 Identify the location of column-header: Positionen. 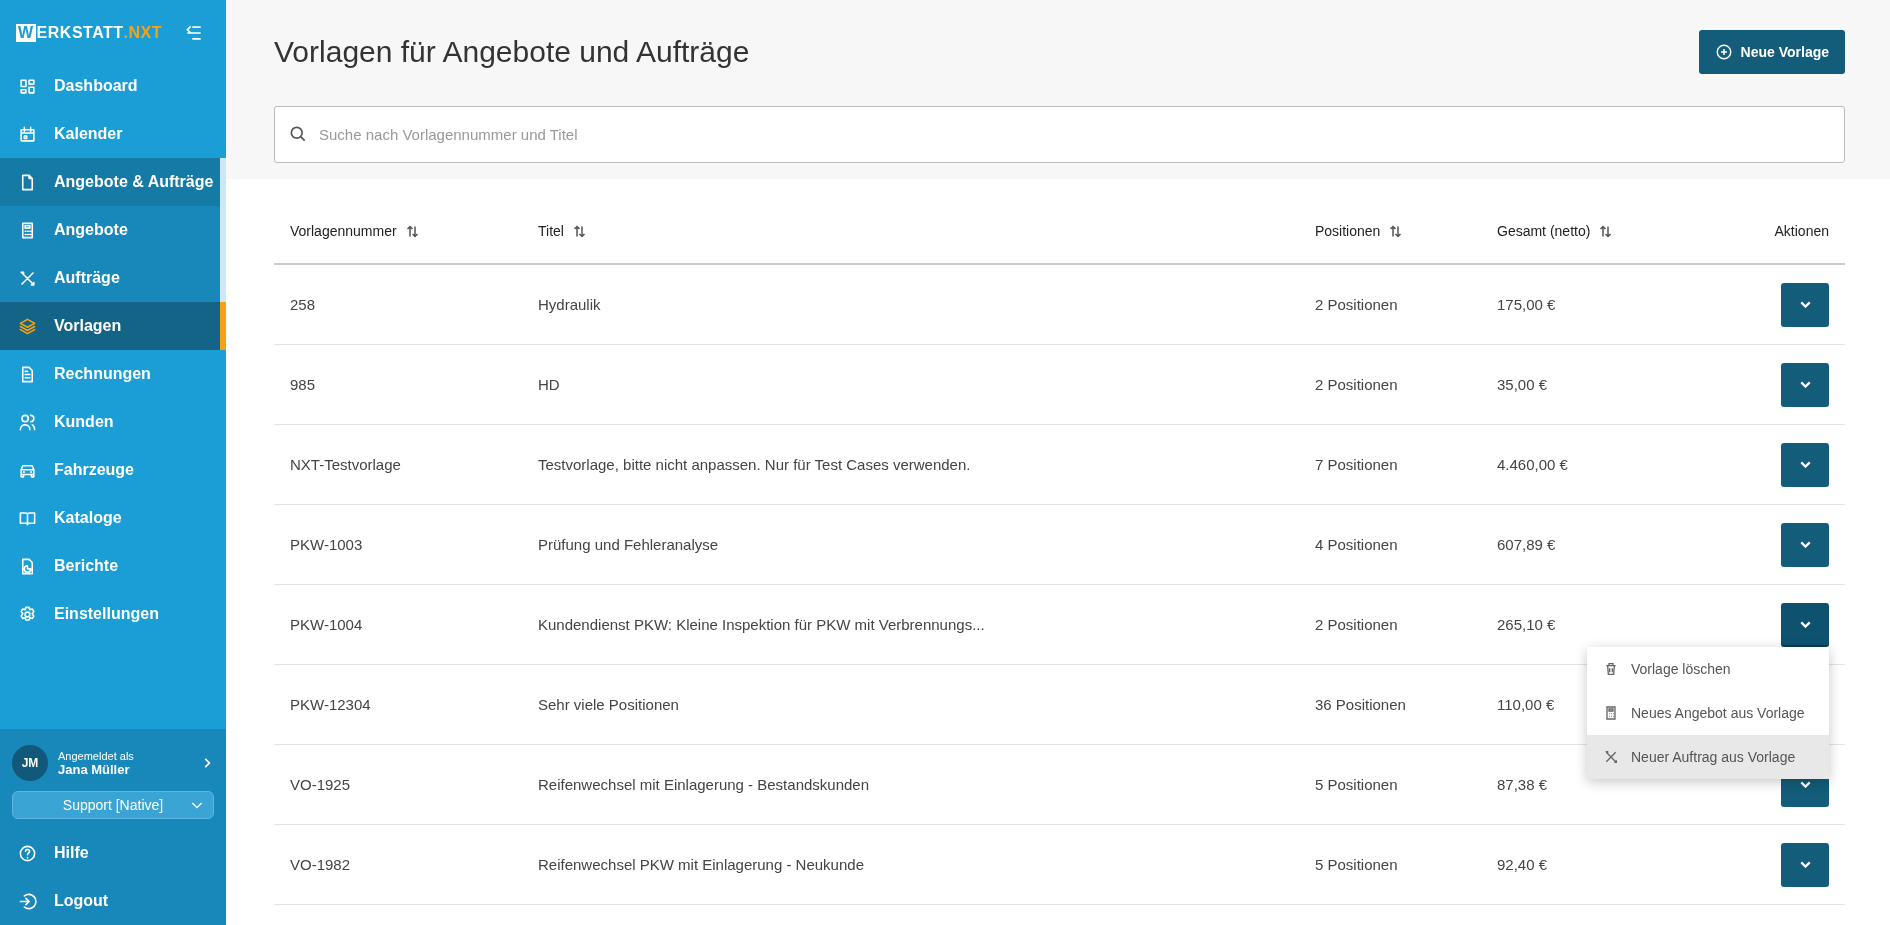
(1359, 231).